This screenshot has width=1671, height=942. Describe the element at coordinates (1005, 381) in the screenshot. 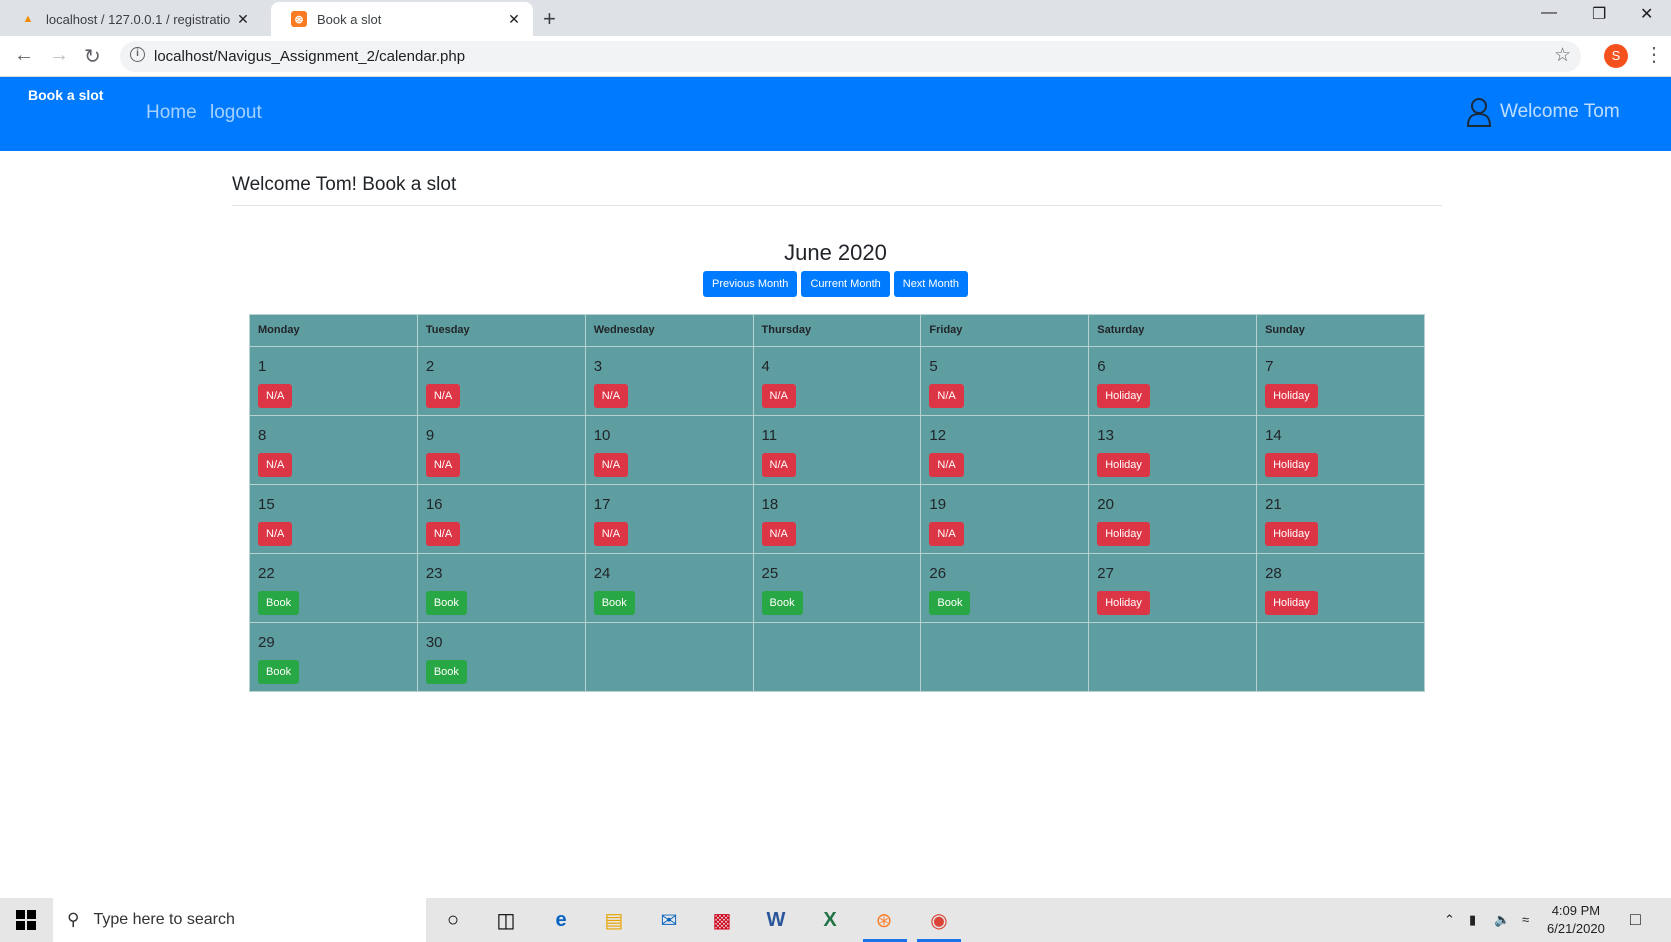

I see `calendar-day-cell: 5 N/A` at that location.